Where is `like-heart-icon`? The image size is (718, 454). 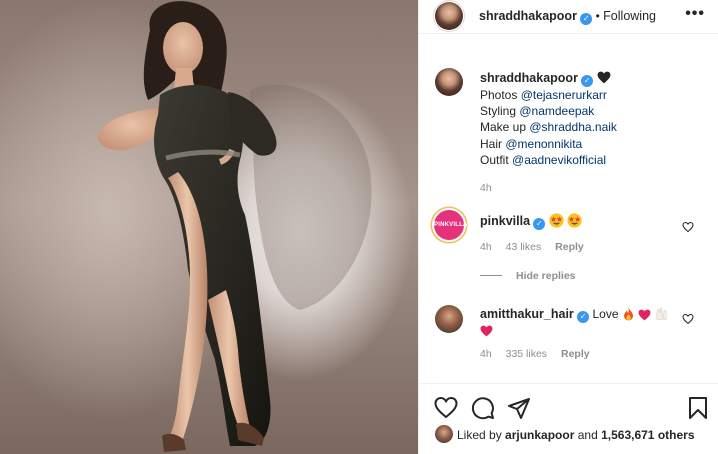 like-heart-icon is located at coordinates (446, 408).